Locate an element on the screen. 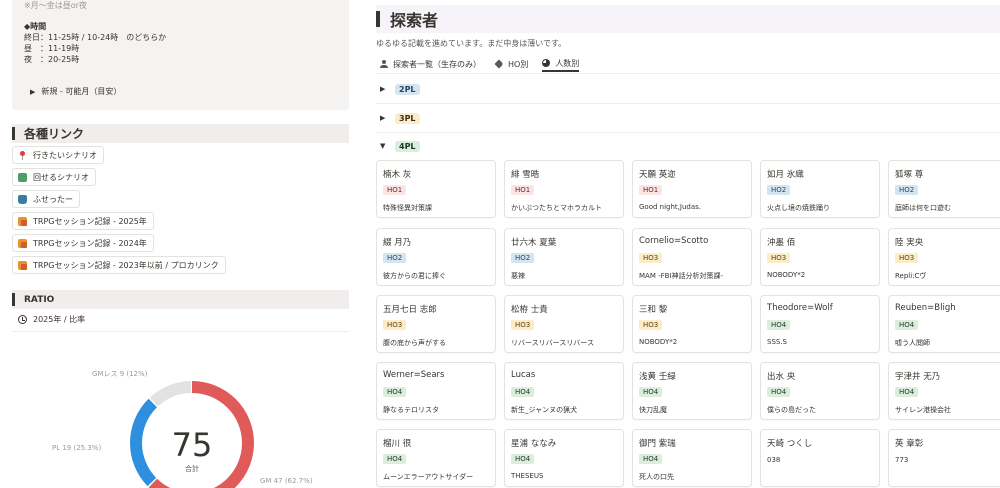 This screenshot has width=1000, height=488. group-4pl: ▼ 4PL is located at coordinates (688, 146).